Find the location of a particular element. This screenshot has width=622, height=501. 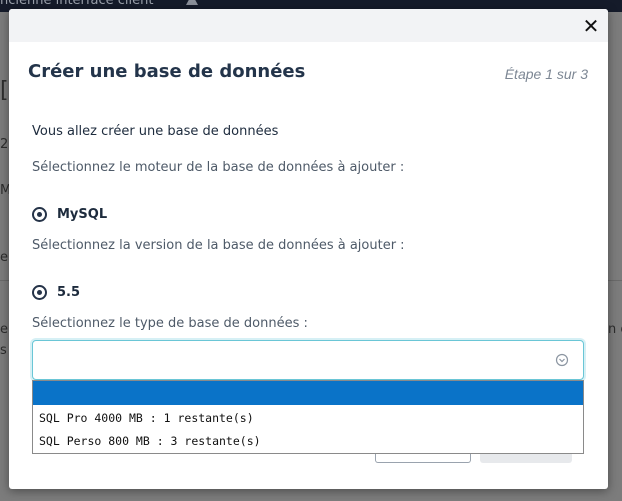

step-indicator: Étape 1 sur 3 is located at coordinates (546, 74).